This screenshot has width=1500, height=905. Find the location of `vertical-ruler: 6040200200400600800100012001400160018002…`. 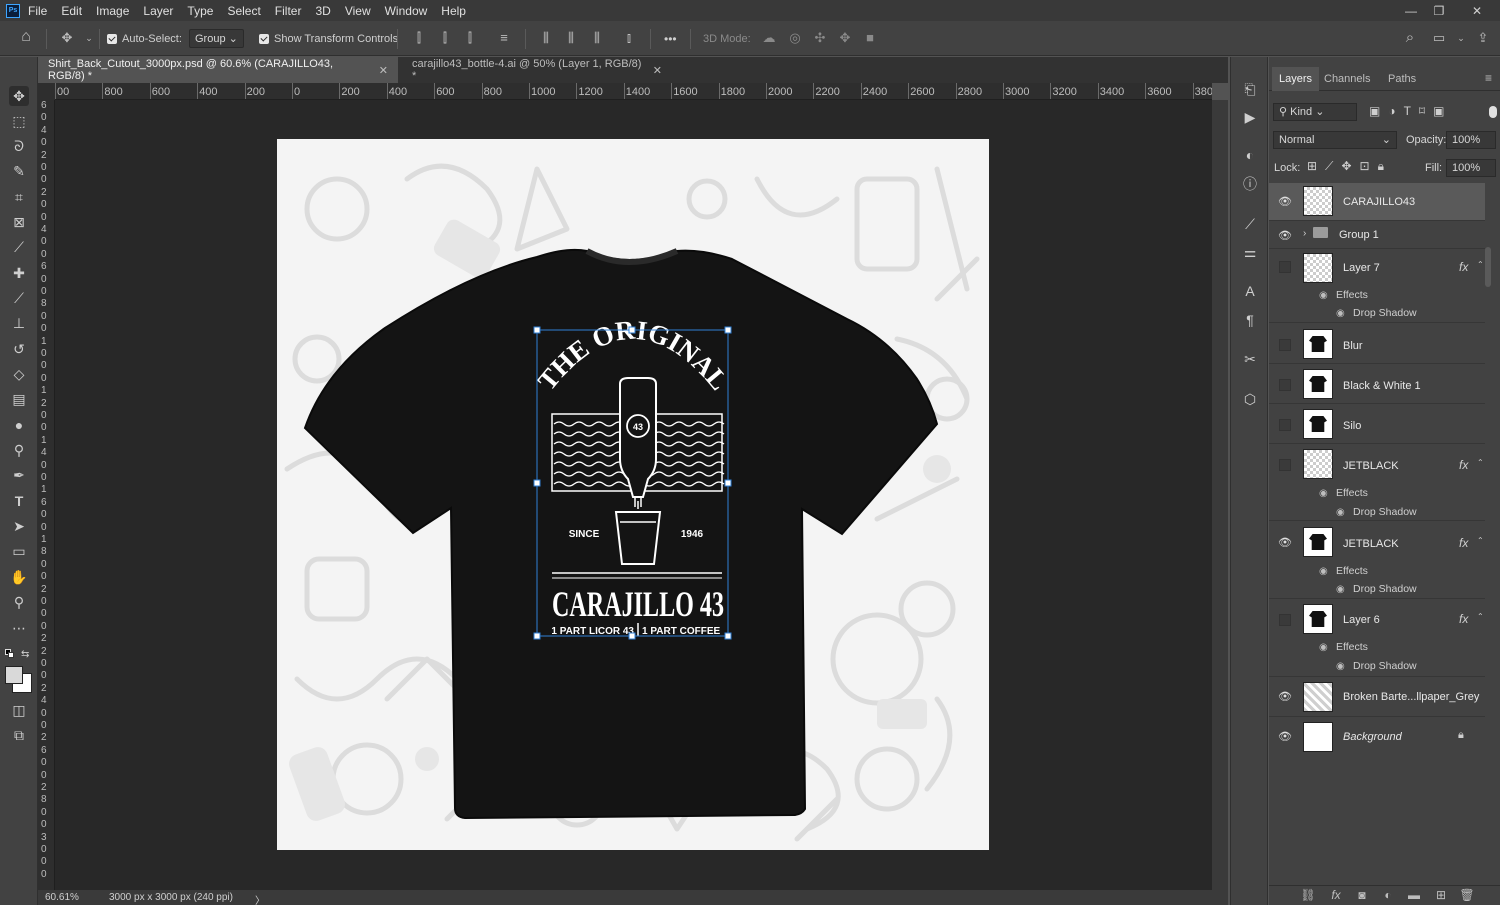

vertical-ruler: 6040200200400600800100012001400160018002… is located at coordinates (46, 495).